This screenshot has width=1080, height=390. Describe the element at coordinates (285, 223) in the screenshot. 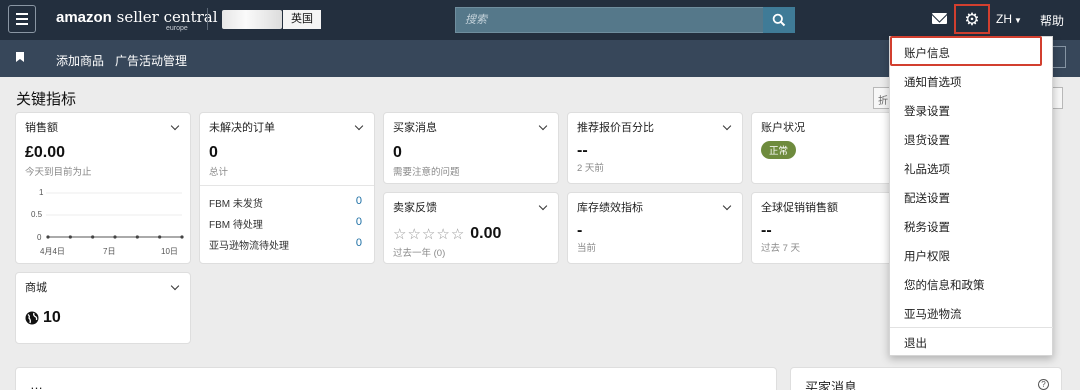

I see `orders-row: FBM 待处理 0` at that location.